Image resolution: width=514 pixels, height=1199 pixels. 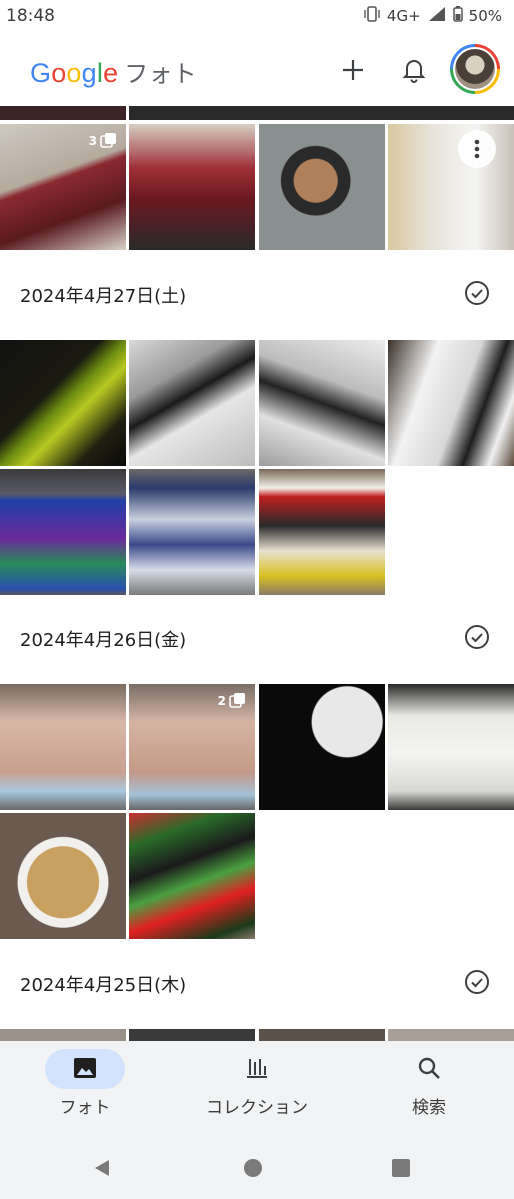 What do you see at coordinates (429, 1108) in the screenshot?
I see `nav-label: 検索` at bounding box center [429, 1108].